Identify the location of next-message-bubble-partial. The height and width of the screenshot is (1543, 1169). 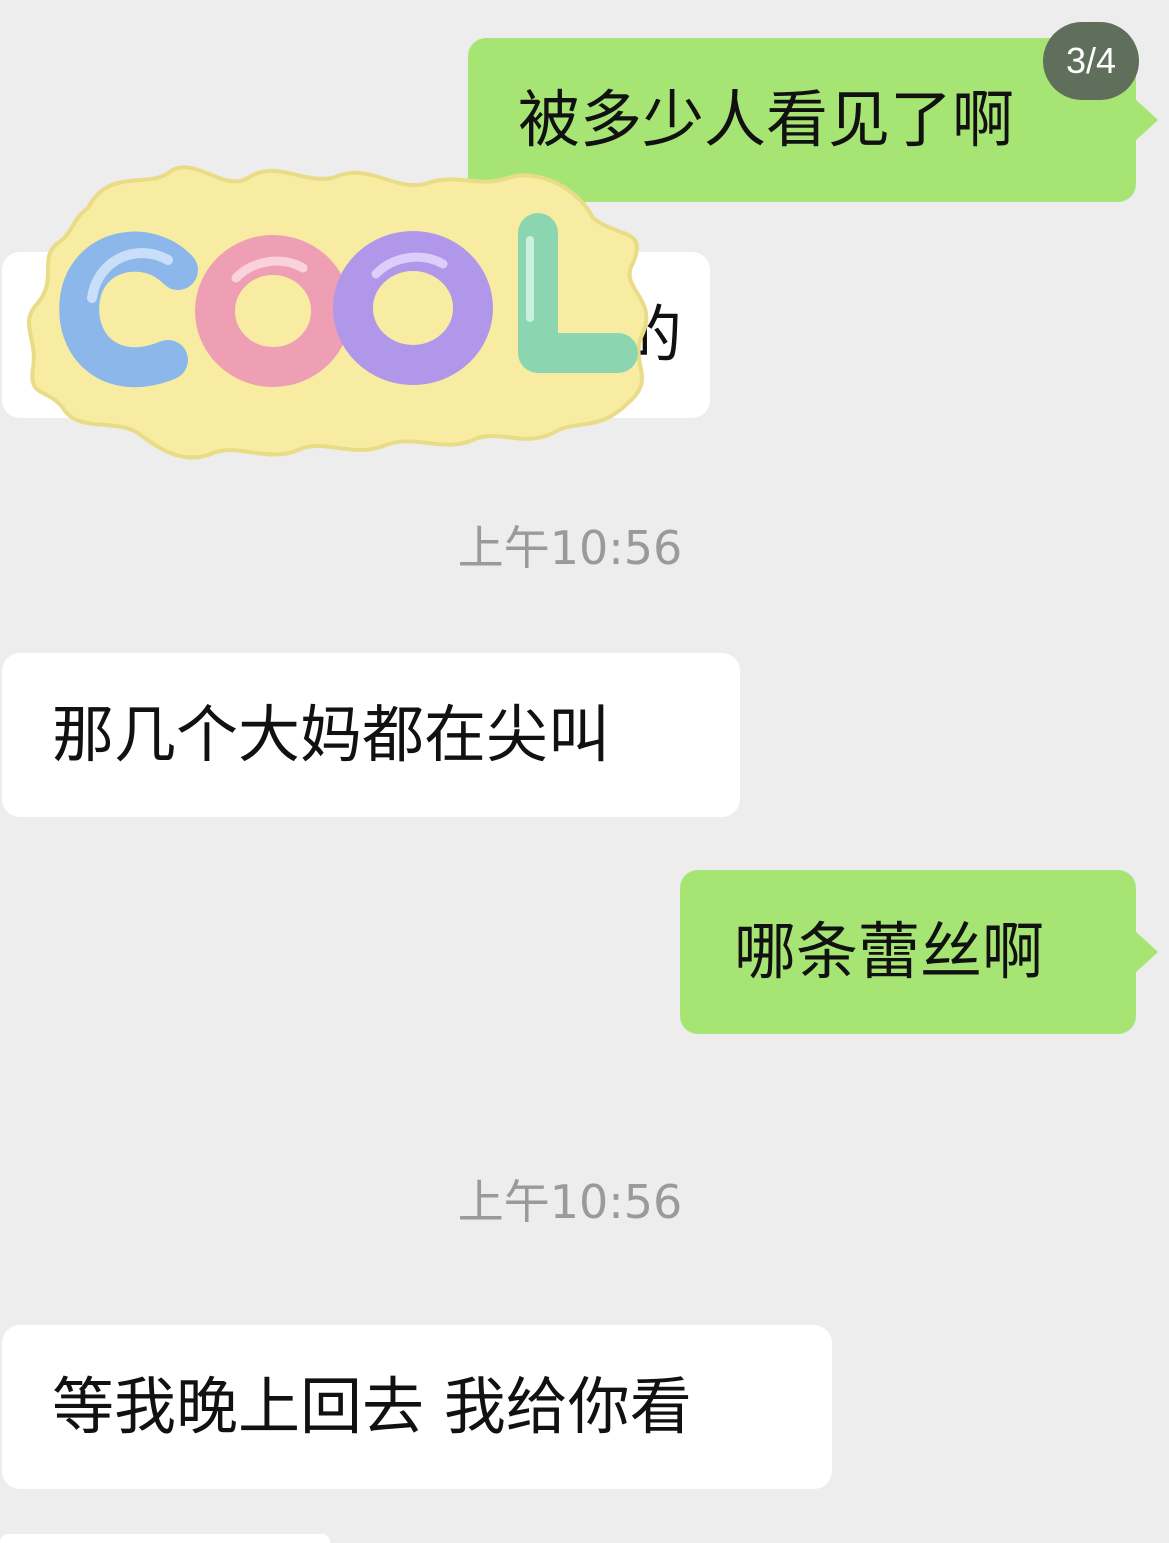
(165, 1538).